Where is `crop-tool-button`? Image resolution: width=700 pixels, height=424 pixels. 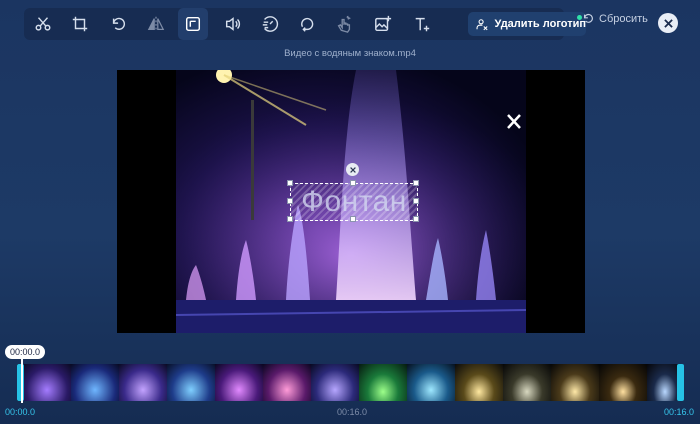 crop-tool-button is located at coordinates (80, 24).